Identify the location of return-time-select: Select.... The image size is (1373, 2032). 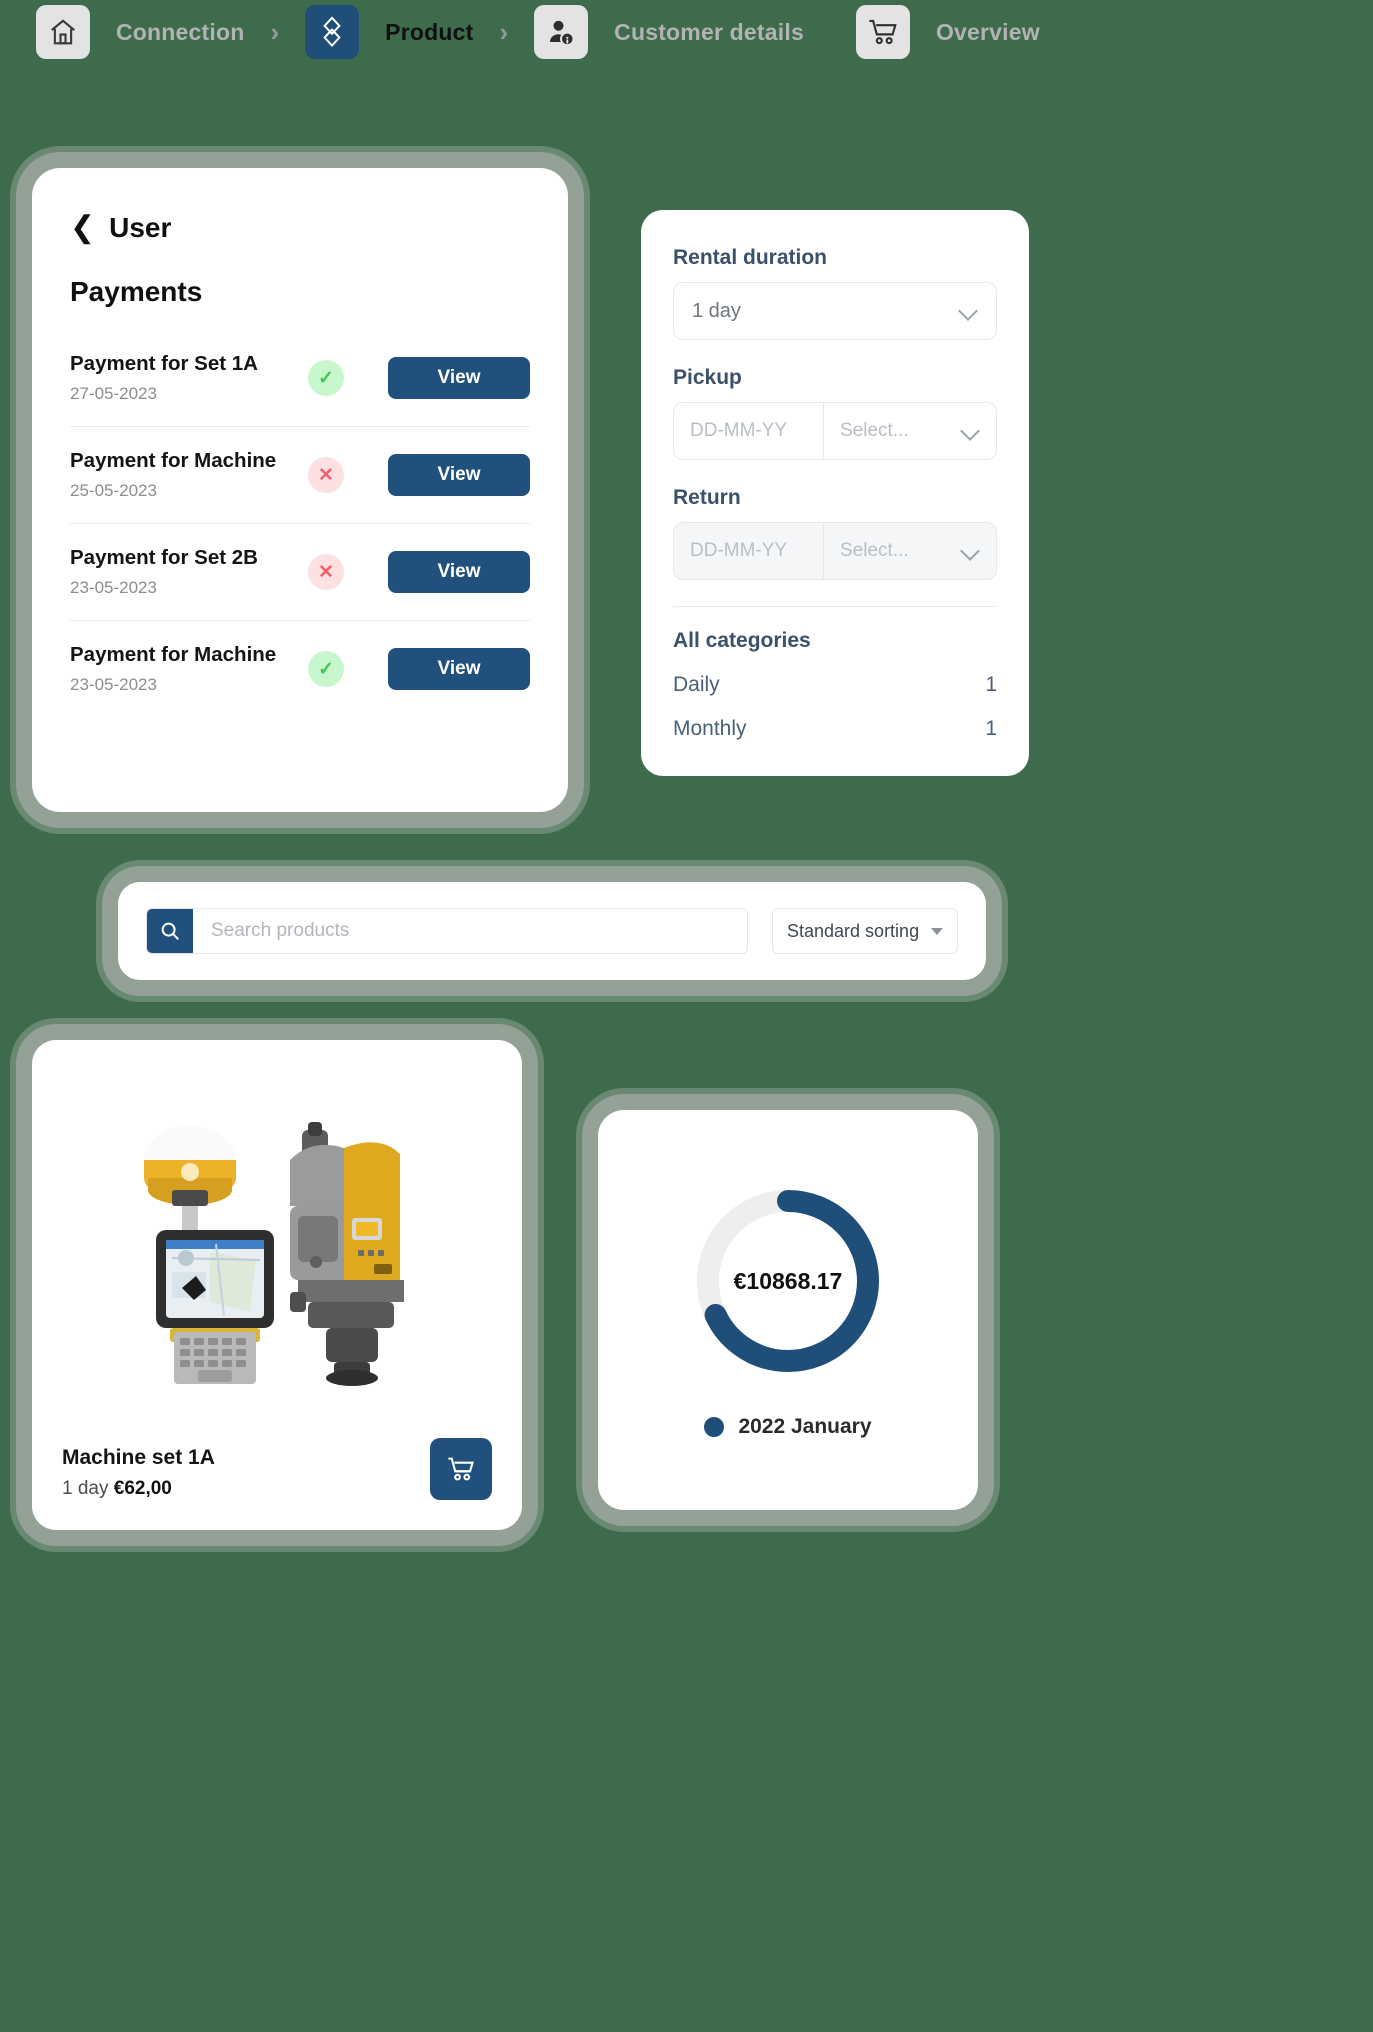
(910, 551).